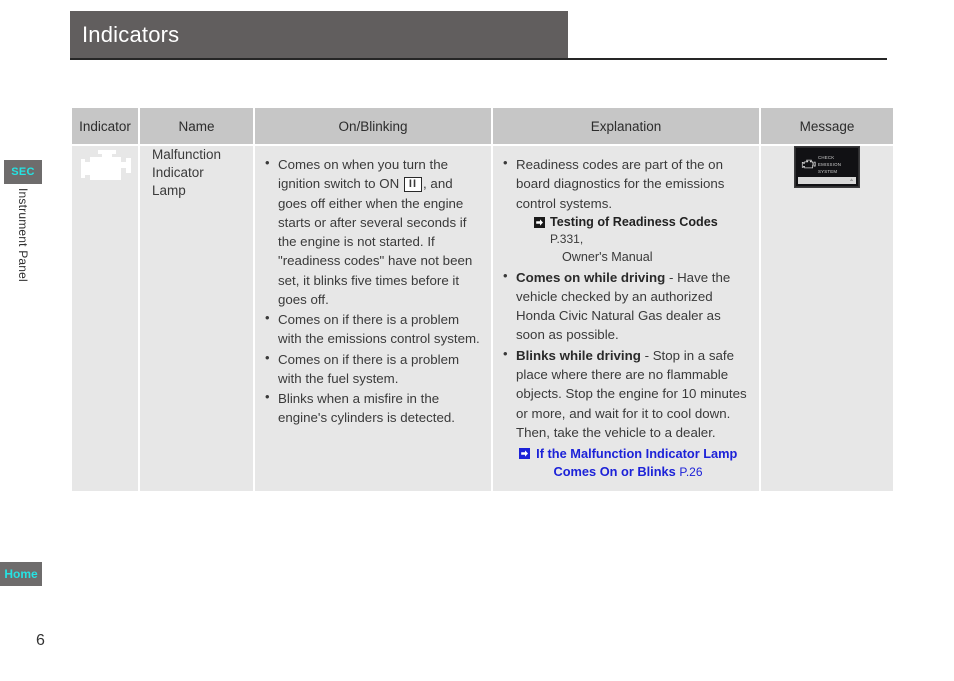  What do you see at coordinates (373, 126) in the screenshot?
I see `column-header-onblinking: On/Blinking` at bounding box center [373, 126].